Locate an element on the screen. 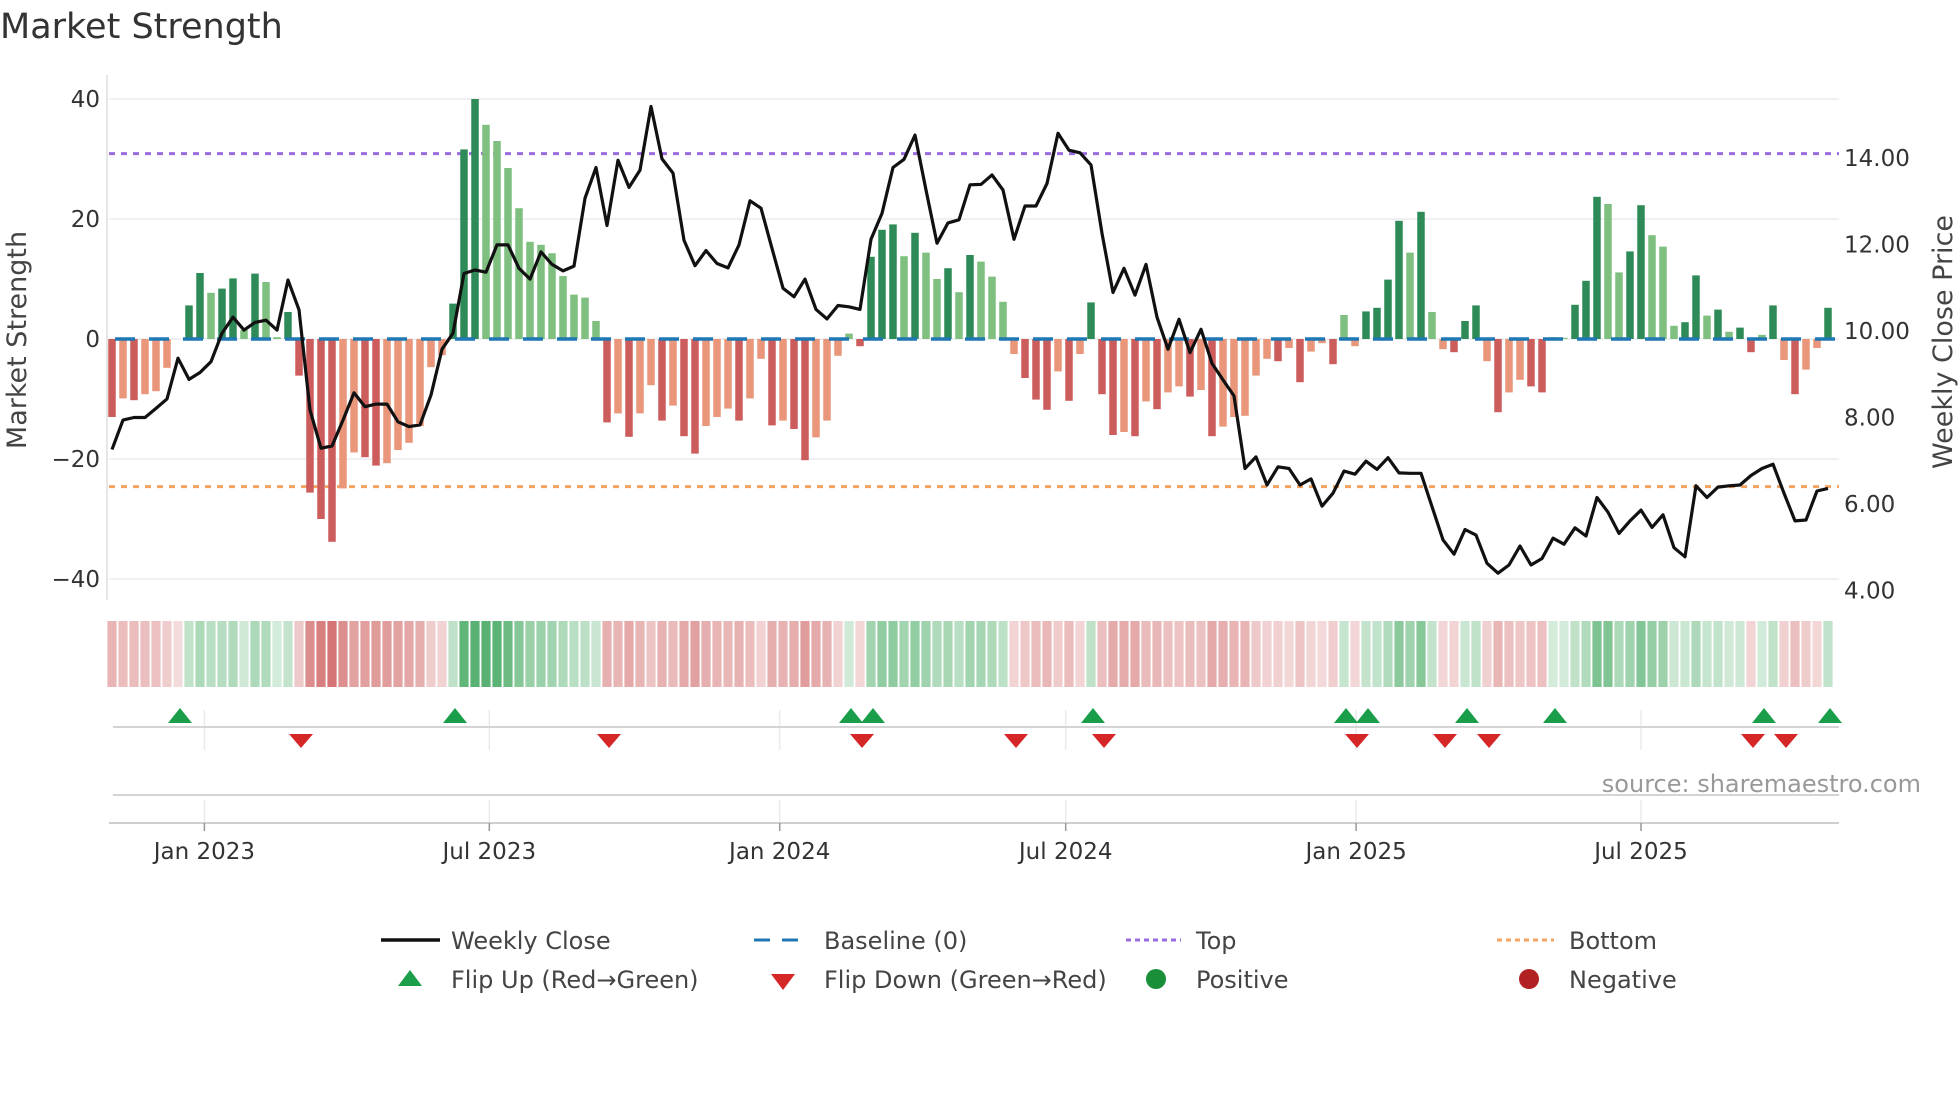 This screenshot has height=1106, width=1960. strength-heat-strip is located at coordinates (970, 654).